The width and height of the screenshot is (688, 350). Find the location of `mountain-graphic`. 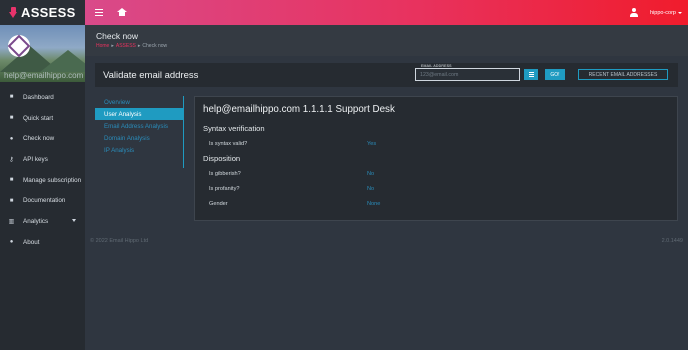

mountain-graphic is located at coordinates (62, 61).